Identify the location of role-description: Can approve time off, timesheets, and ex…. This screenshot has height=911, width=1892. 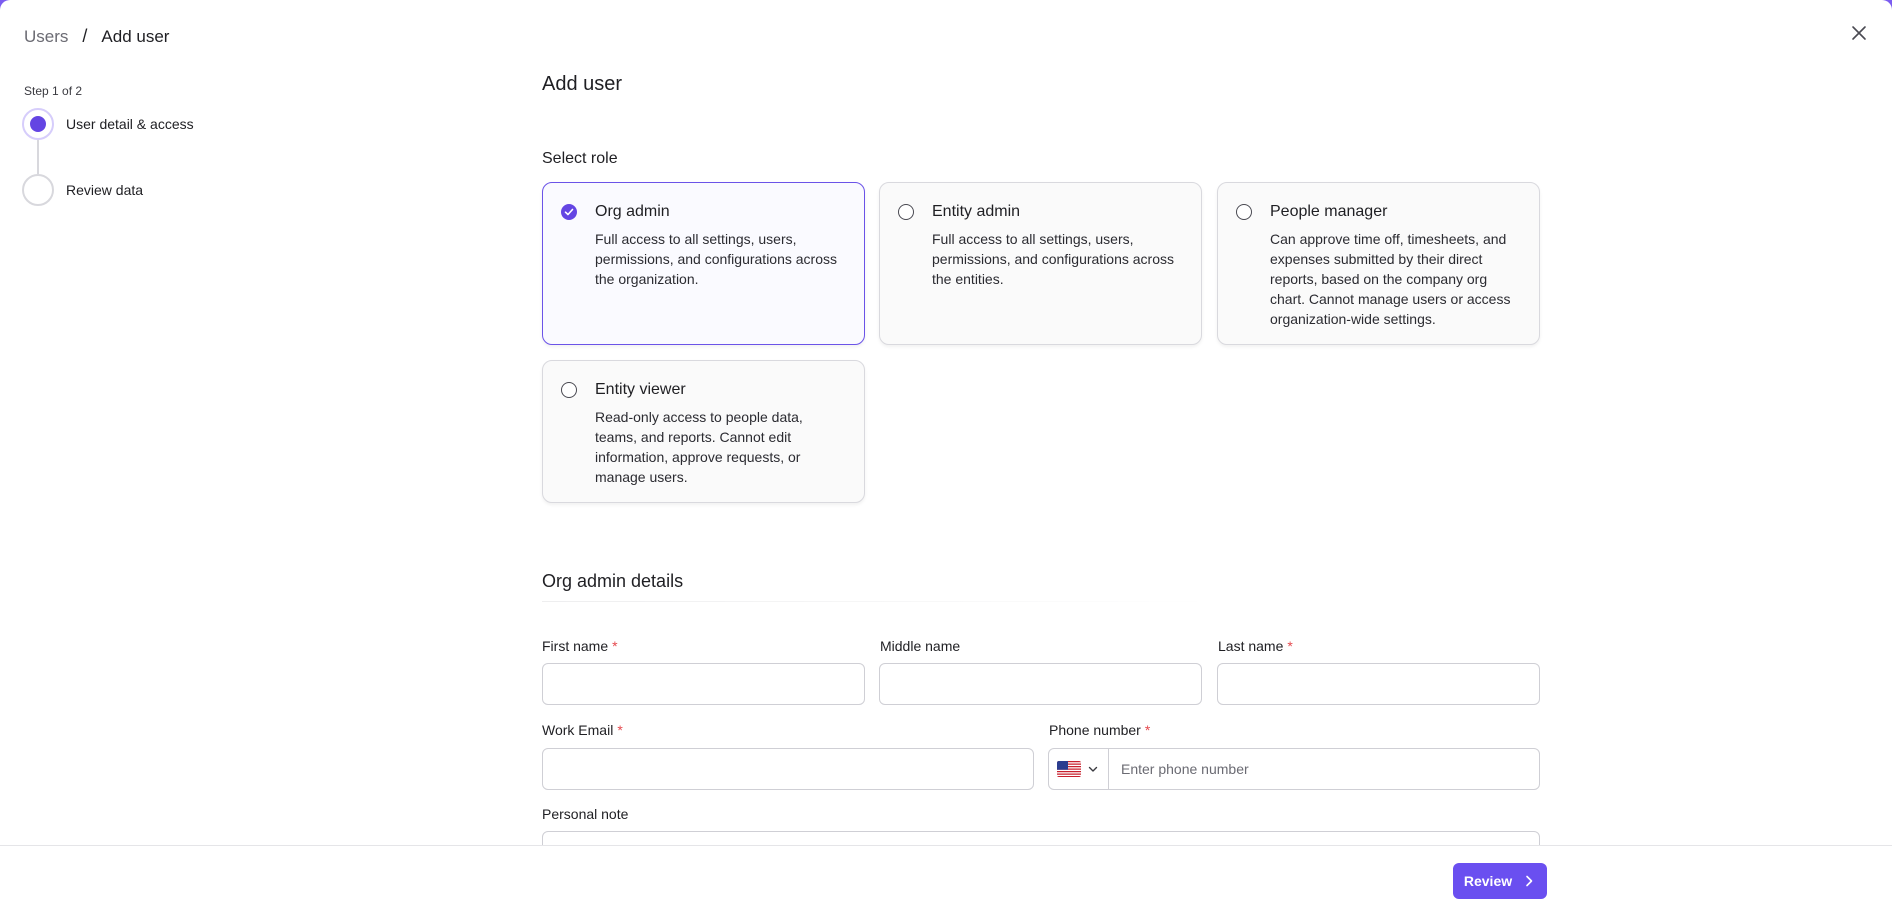
(1390, 279).